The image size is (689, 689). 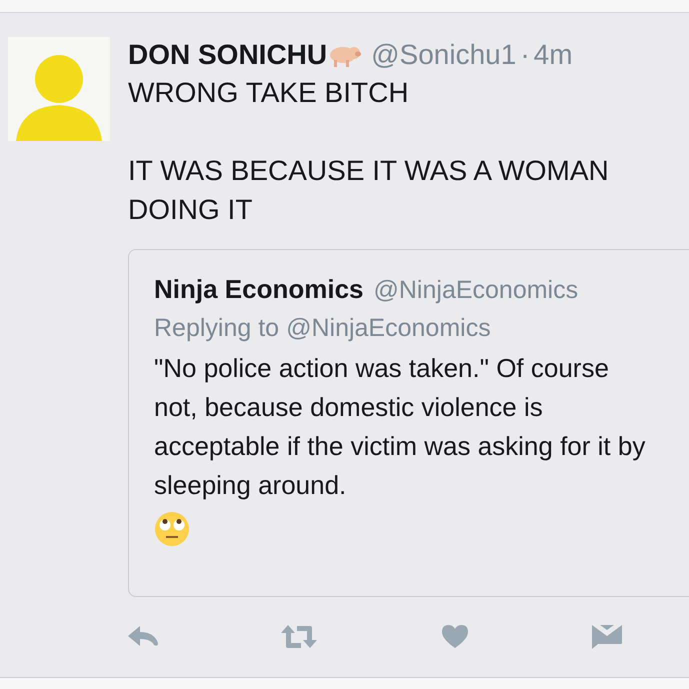 I want to click on quoted-display-name: Ninja Economics, so click(x=259, y=289).